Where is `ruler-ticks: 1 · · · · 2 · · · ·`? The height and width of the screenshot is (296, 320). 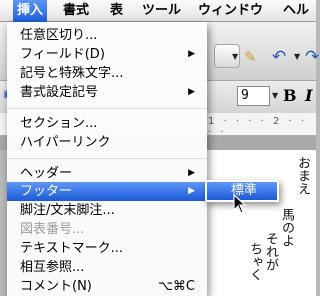
ruler-ticks: 1 · · · · 2 · · · · is located at coordinates (258, 127).